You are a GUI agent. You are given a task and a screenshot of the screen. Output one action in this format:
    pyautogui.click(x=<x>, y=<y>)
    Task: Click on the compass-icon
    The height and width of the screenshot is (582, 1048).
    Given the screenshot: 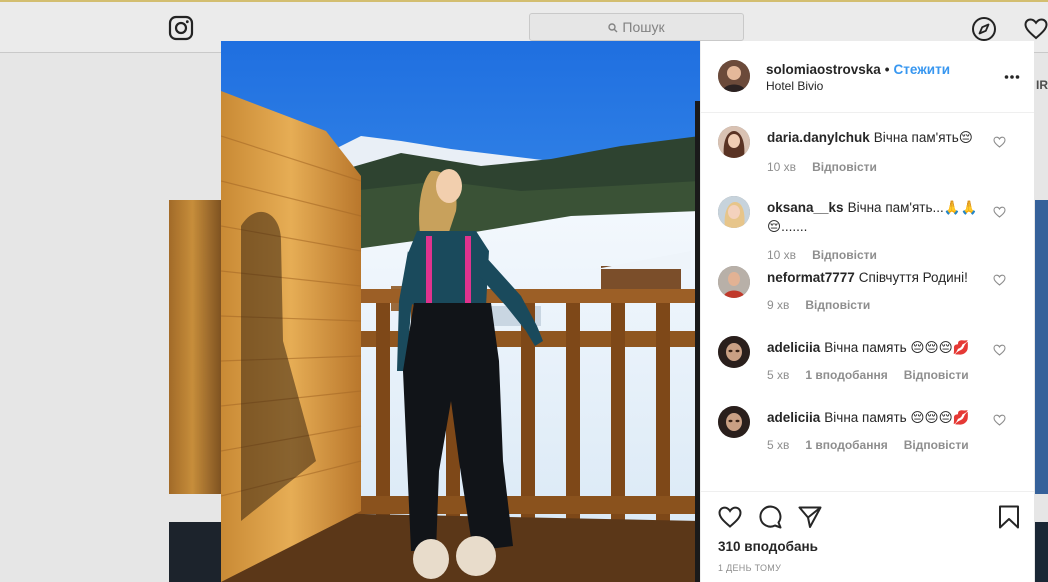 What is the action you would take?
    pyautogui.click(x=984, y=29)
    